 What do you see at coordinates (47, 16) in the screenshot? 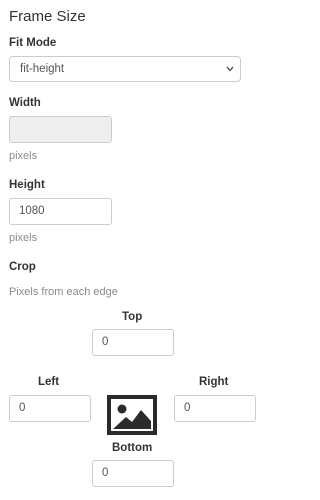
I see `panel-title: Frame Size` at bounding box center [47, 16].